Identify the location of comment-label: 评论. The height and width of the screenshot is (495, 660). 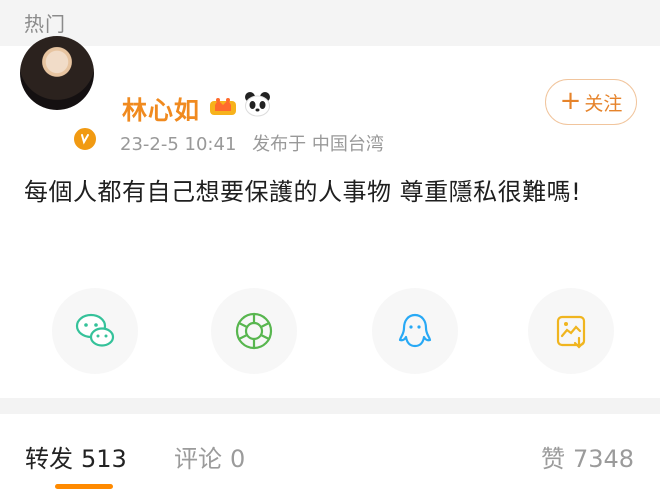
(198, 459).